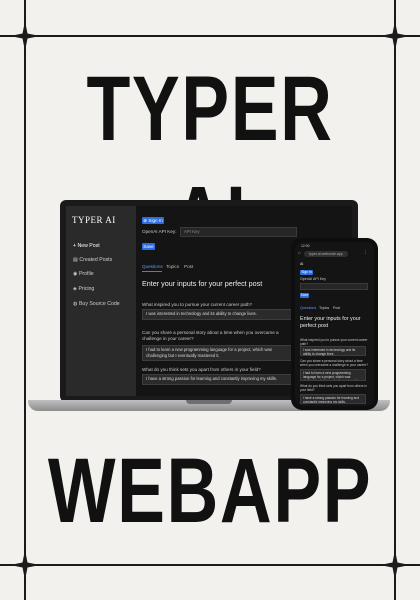 Image resolution: width=420 pixels, height=600 pixels. Describe the element at coordinates (299, 252) in the screenshot. I see `home-icon: ⌂` at that location.